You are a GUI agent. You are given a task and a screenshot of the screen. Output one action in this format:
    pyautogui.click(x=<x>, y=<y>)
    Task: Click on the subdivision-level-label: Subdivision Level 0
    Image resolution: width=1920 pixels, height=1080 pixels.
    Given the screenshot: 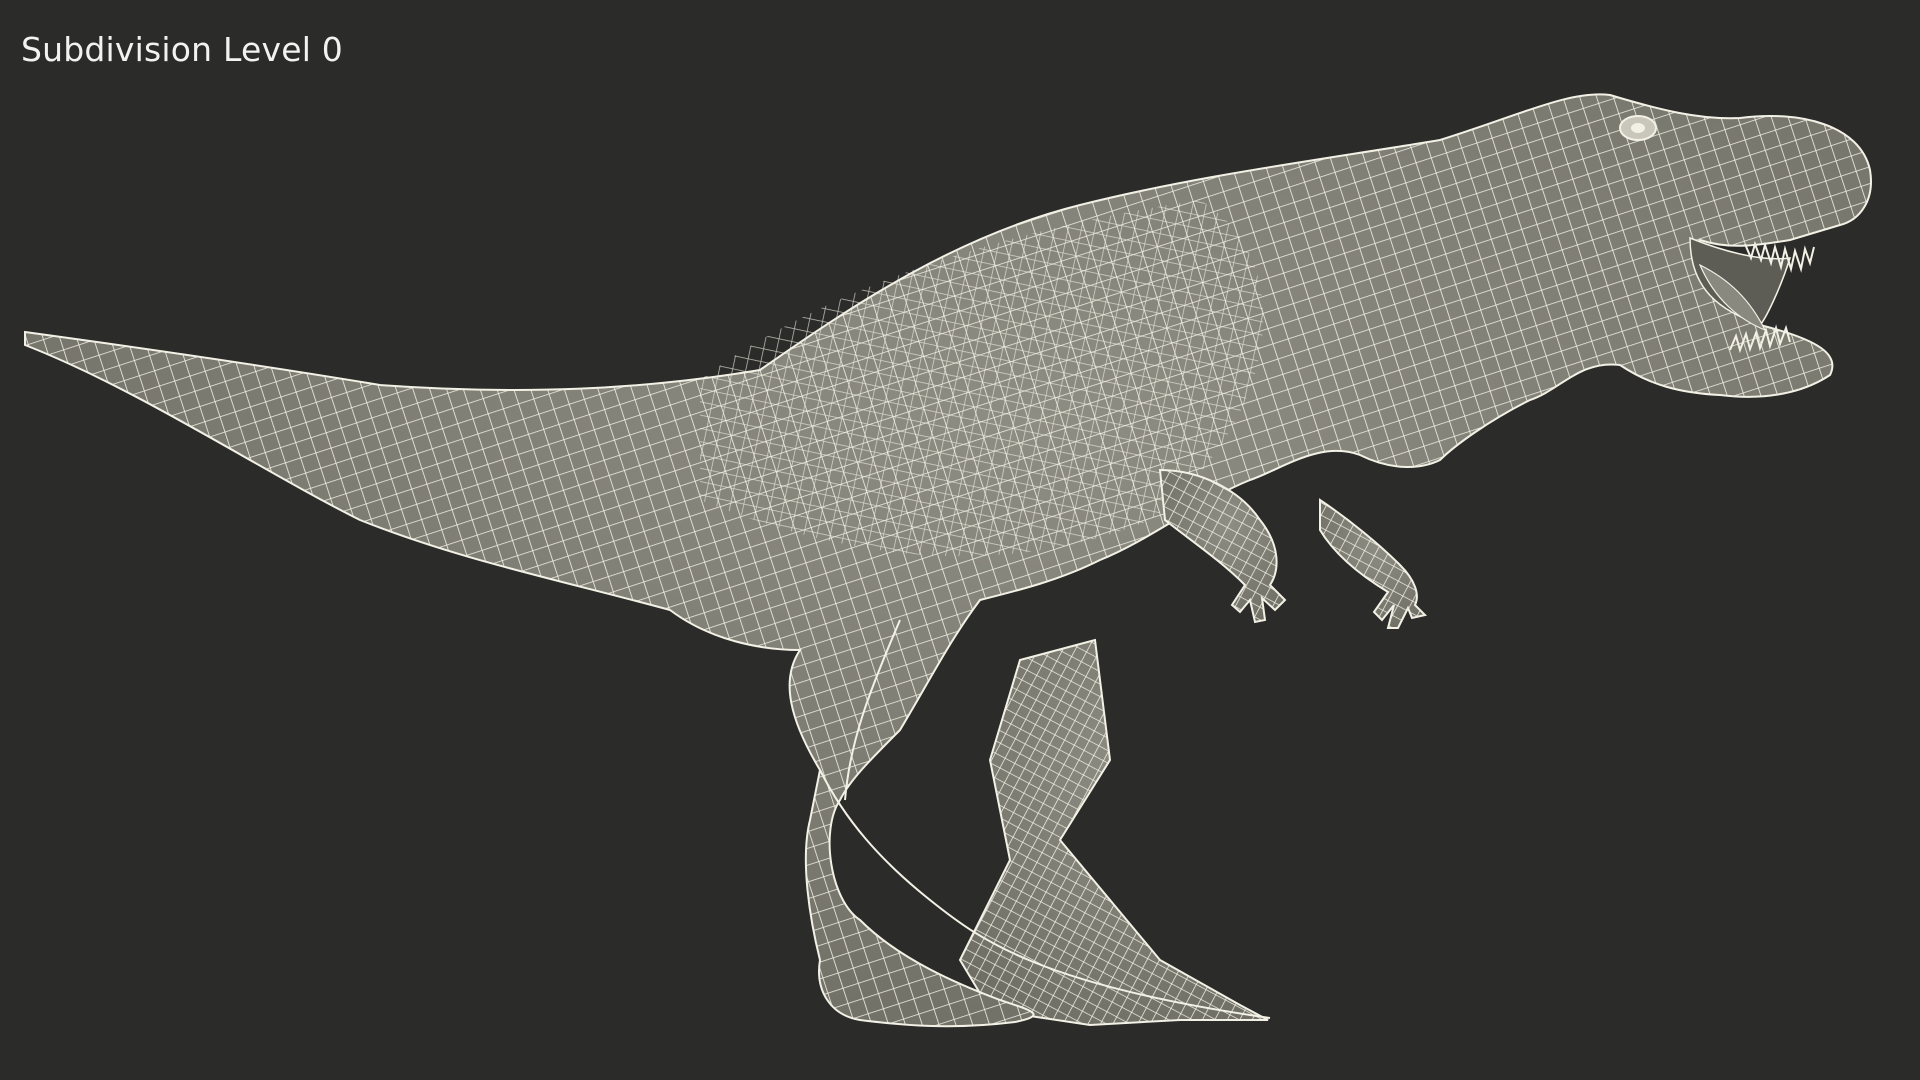 What is the action you would take?
    pyautogui.click(x=182, y=49)
    